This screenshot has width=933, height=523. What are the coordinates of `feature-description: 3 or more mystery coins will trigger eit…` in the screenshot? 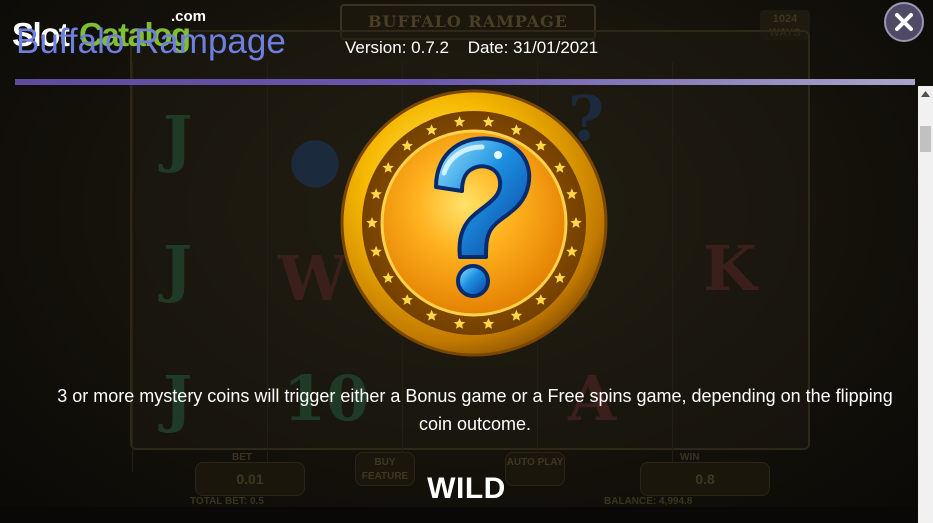 It's located at (475, 410).